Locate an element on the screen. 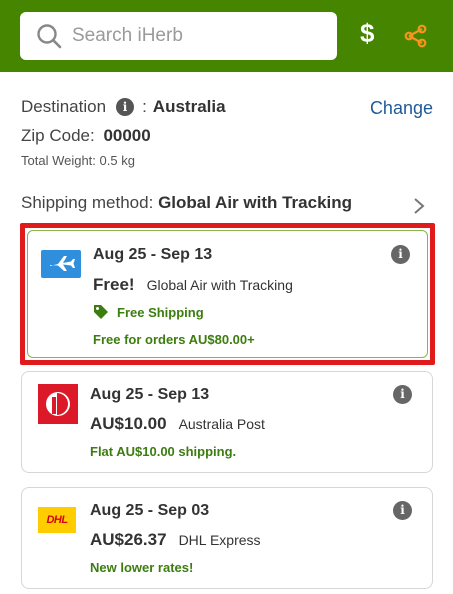 Image resolution: width=453 pixels, height=594 pixels. chevron-right-icon is located at coordinates (419, 206).